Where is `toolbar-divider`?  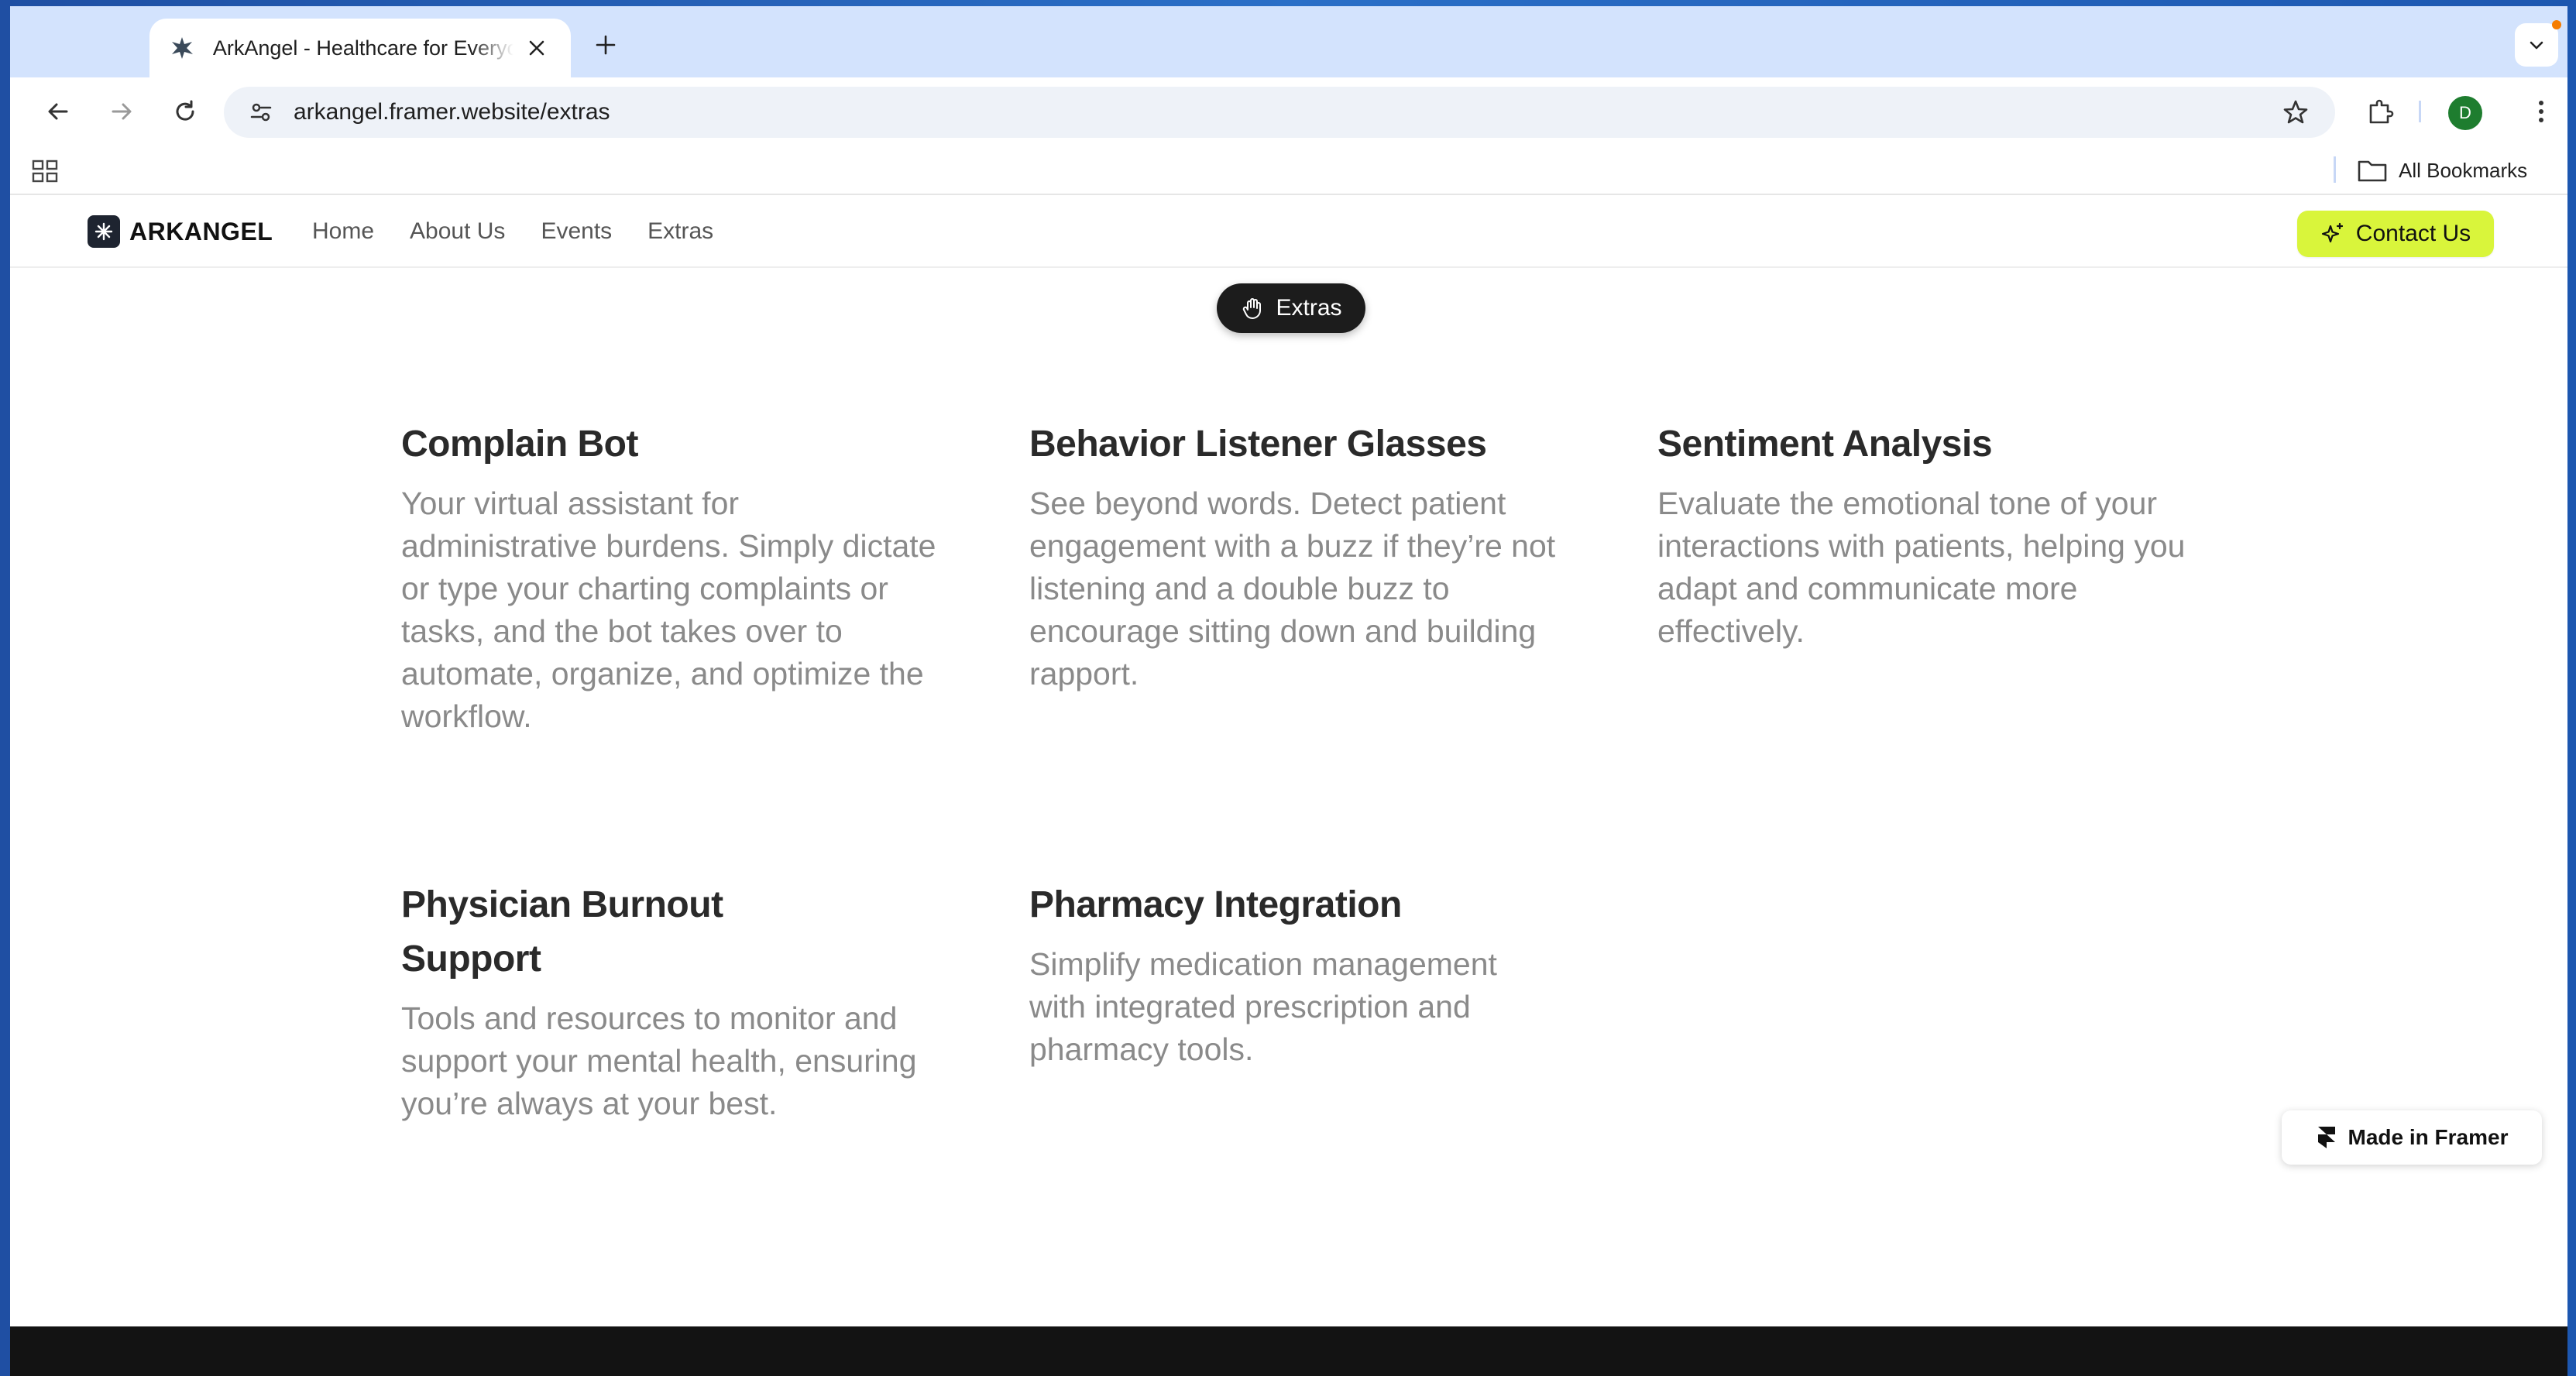 toolbar-divider is located at coordinates (2420, 111).